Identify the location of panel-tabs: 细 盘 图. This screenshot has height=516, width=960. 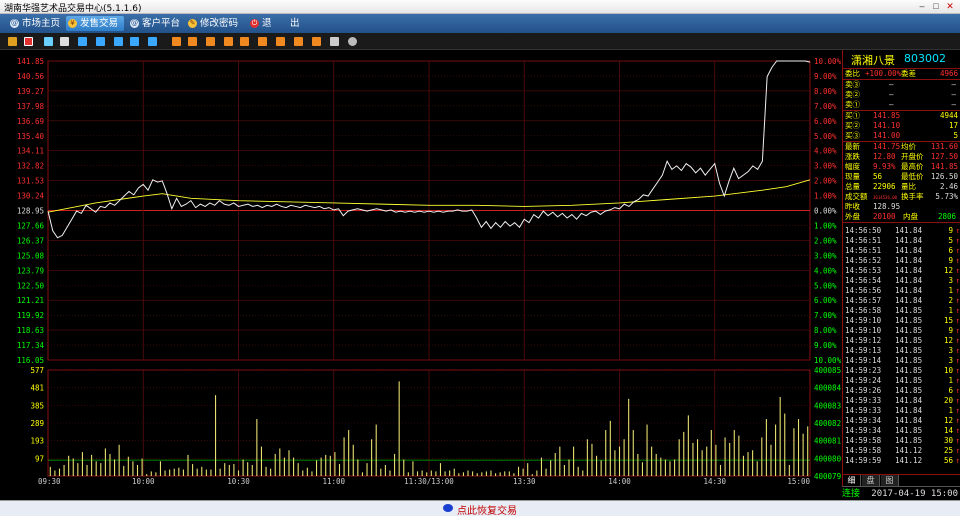
(901, 480).